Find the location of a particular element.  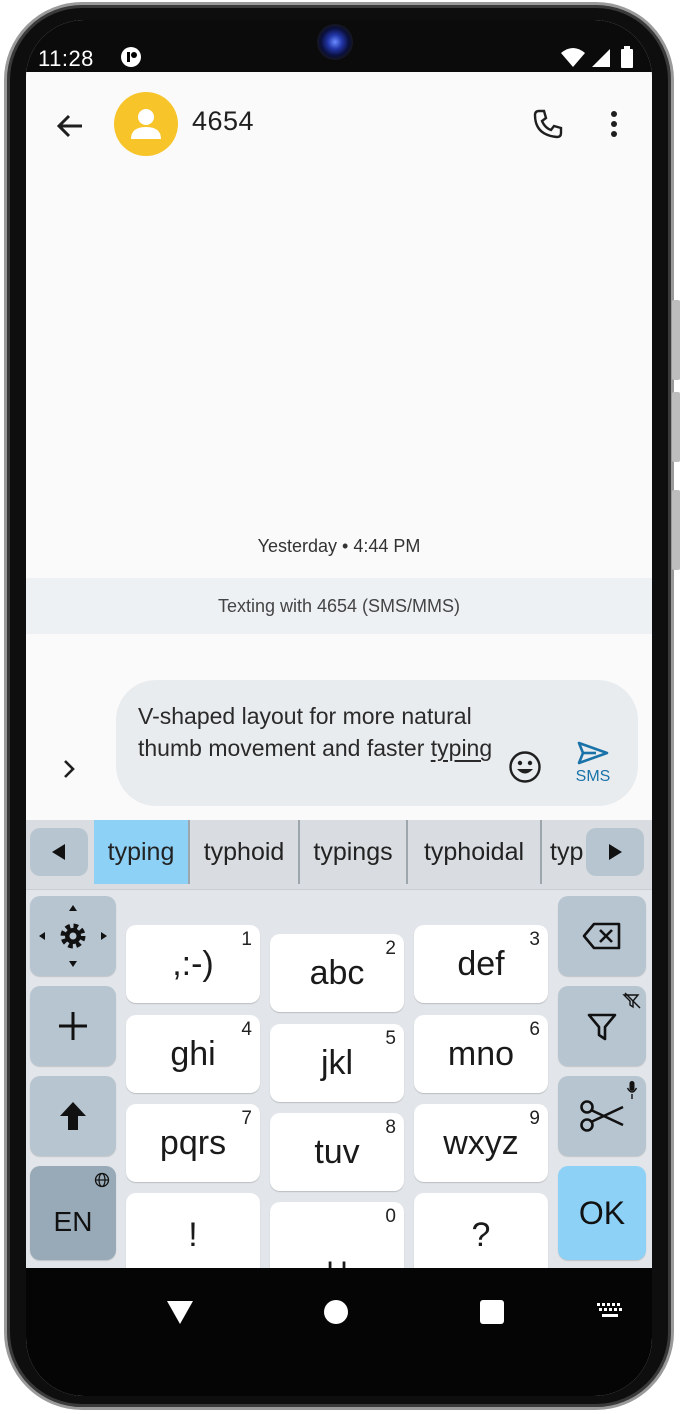

wifi-icon is located at coordinates (573, 57).